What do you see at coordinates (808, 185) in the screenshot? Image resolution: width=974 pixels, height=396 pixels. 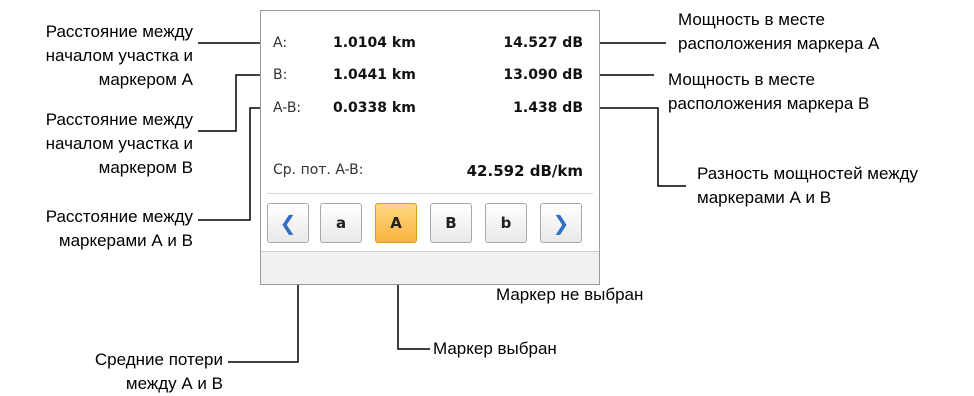 I see `callout-power-difference: Разность мощностей между маркерами А и В` at bounding box center [808, 185].